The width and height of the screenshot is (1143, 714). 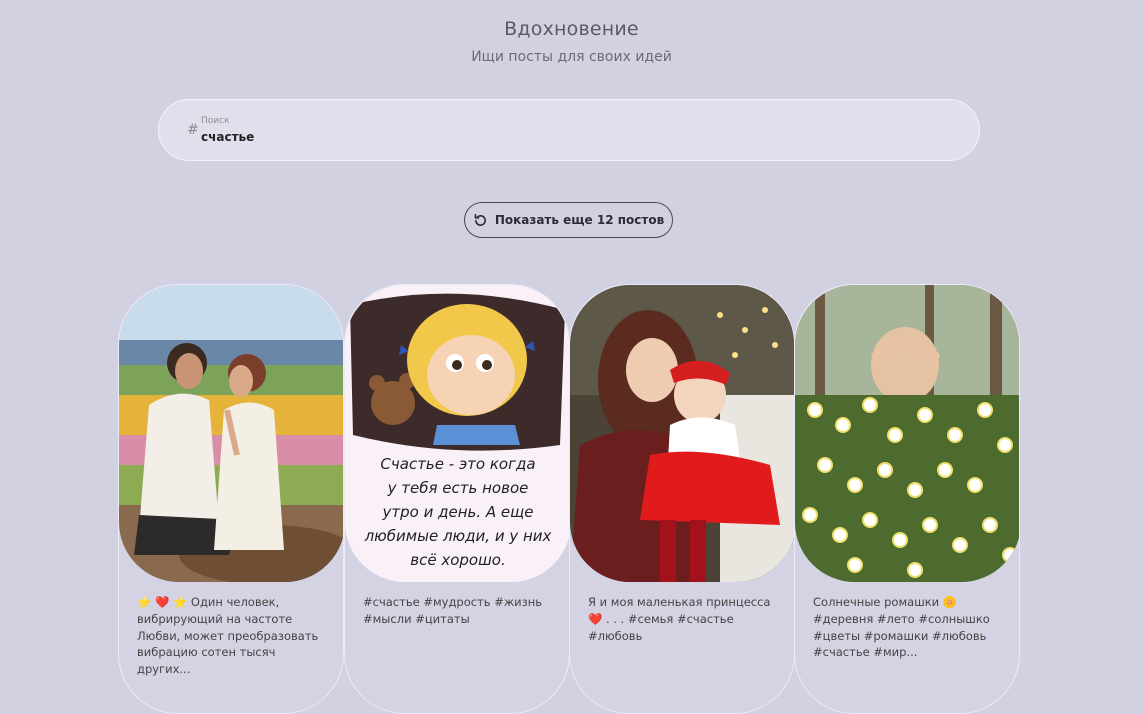 I want to click on quote-line: всё хорошо., so click(x=458, y=560).